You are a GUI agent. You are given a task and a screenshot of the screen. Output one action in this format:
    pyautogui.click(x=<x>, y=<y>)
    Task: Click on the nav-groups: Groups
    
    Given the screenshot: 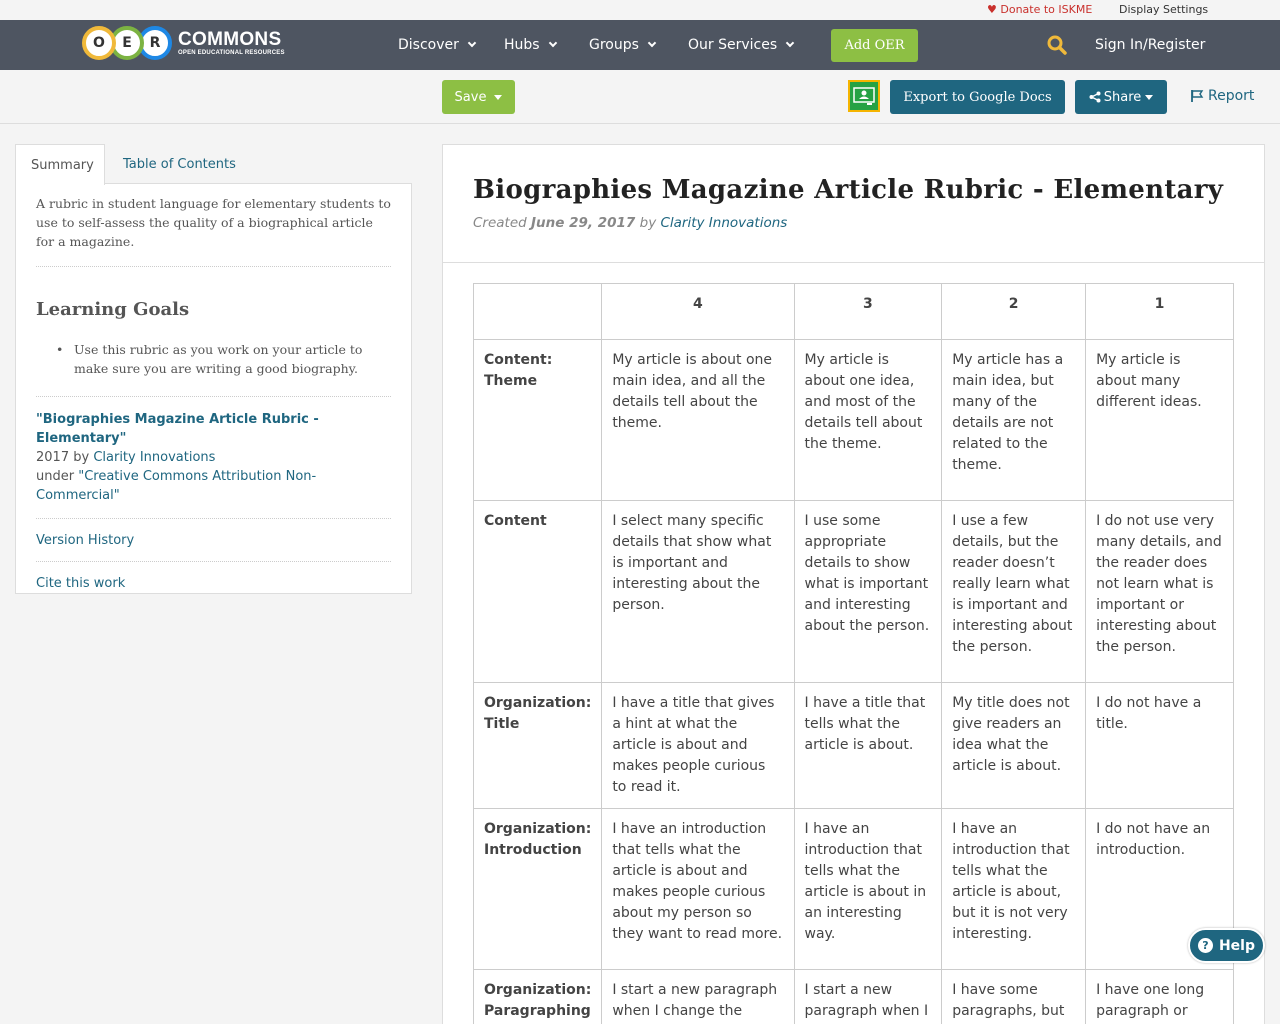 What is the action you would take?
    pyautogui.click(x=623, y=45)
    